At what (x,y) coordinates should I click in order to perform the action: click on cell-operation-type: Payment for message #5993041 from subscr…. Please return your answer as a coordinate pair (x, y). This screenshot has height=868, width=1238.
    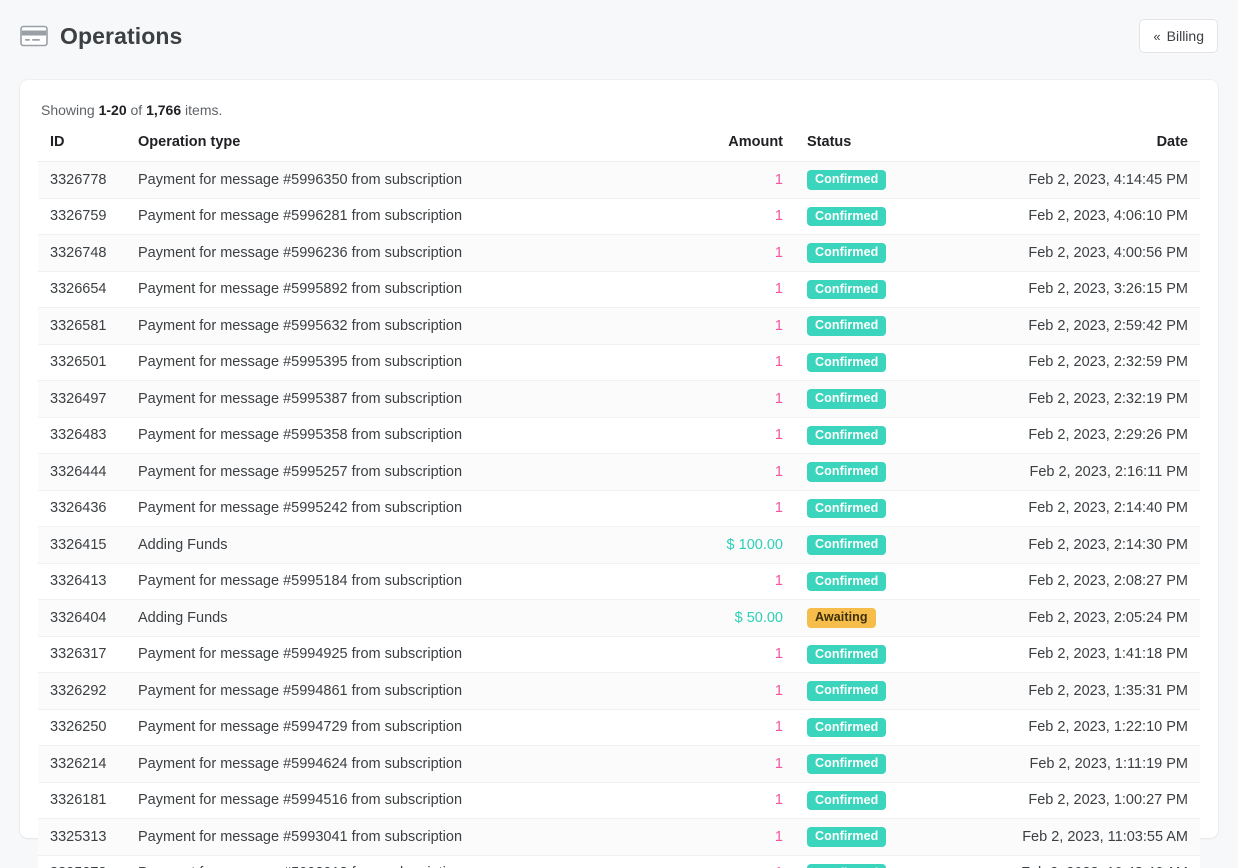
    Looking at the image, I should click on (395, 837).